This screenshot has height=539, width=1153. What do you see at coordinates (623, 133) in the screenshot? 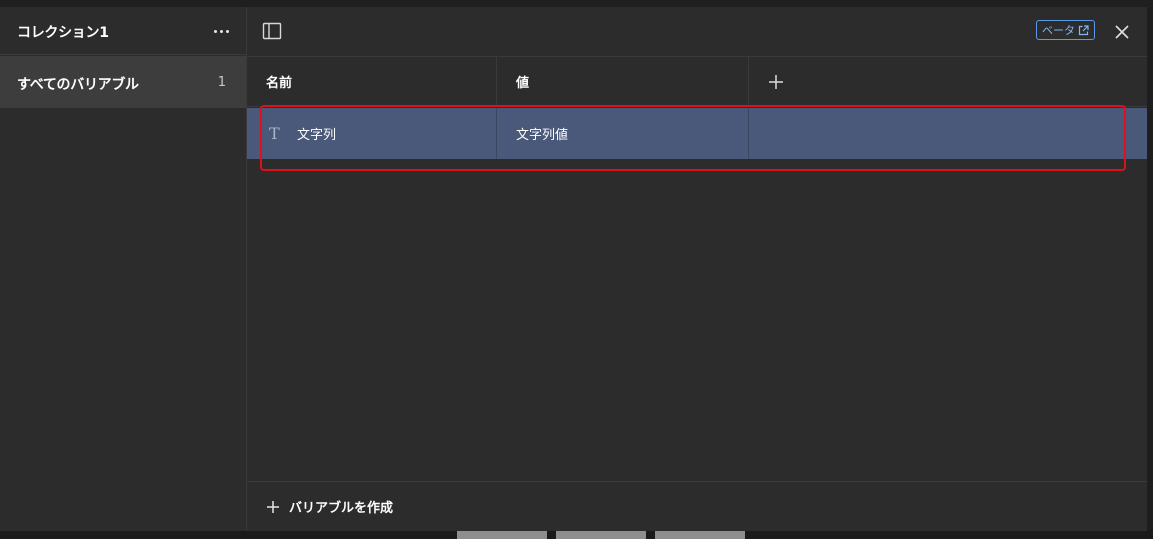
I see `variable-value-cell: 文字列値` at bounding box center [623, 133].